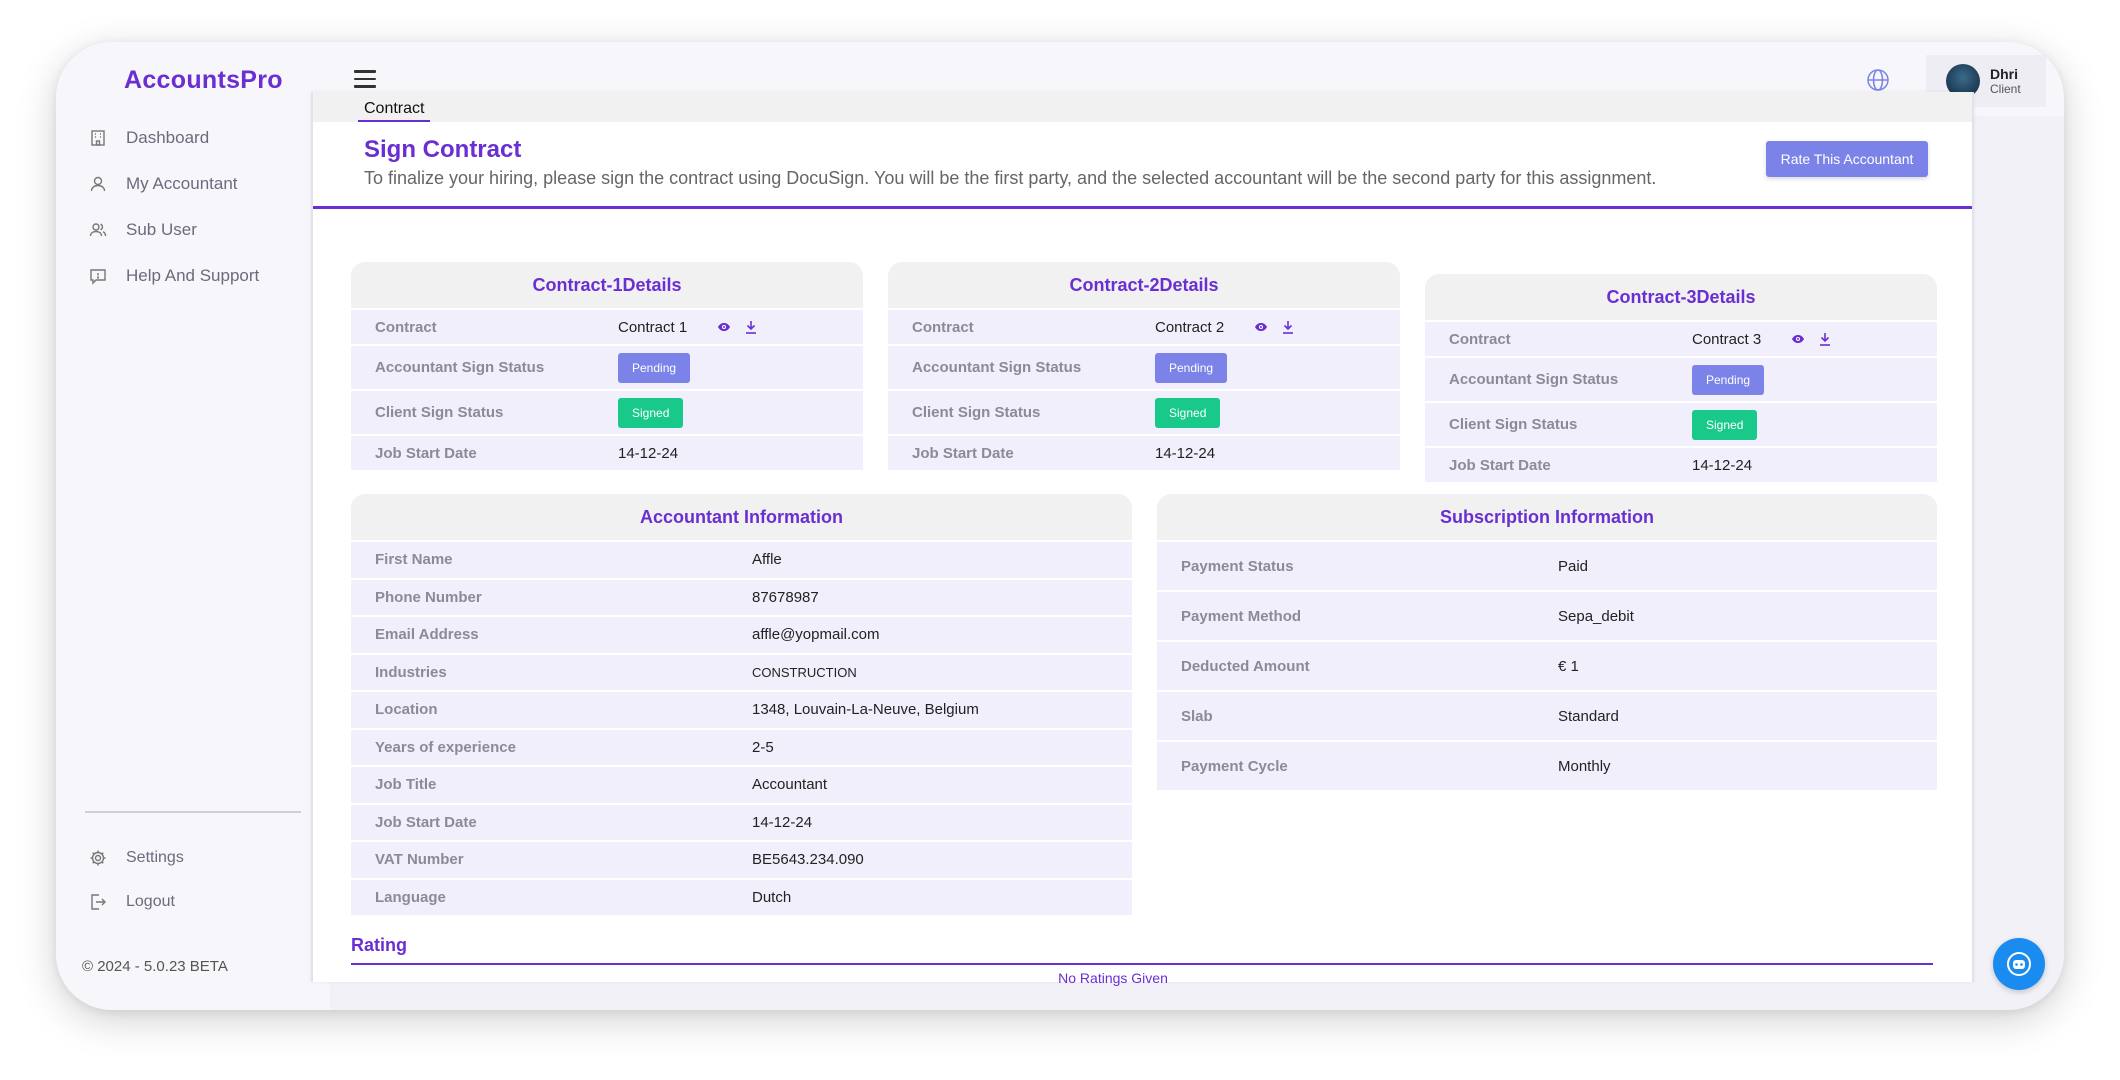  What do you see at coordinates (98, 138) in the screenshot?
I see `building-icon` at bounding box center [98, 138].